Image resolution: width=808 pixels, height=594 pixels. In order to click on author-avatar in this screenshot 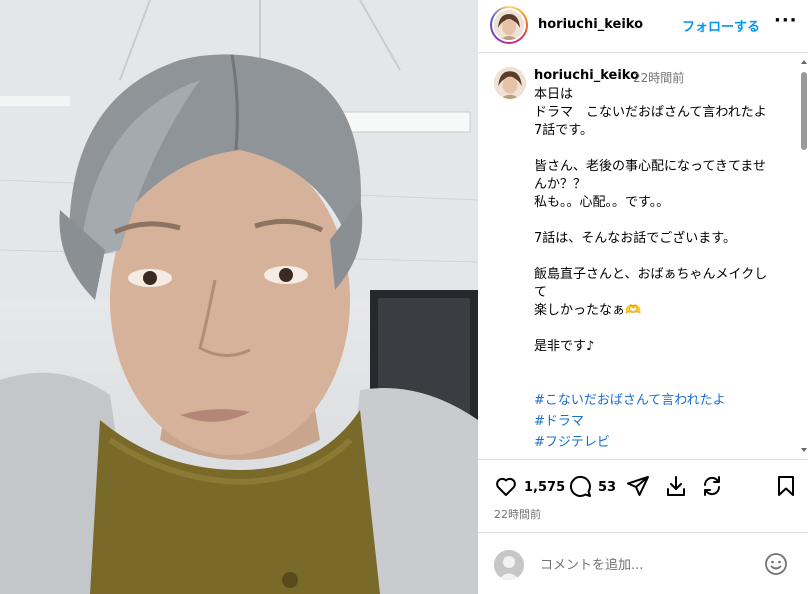, I will do `click(509, 25)`.